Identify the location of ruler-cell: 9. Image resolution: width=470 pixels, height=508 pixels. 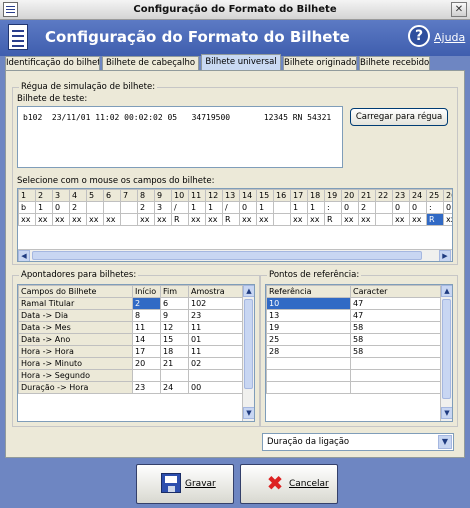
(163, 195).